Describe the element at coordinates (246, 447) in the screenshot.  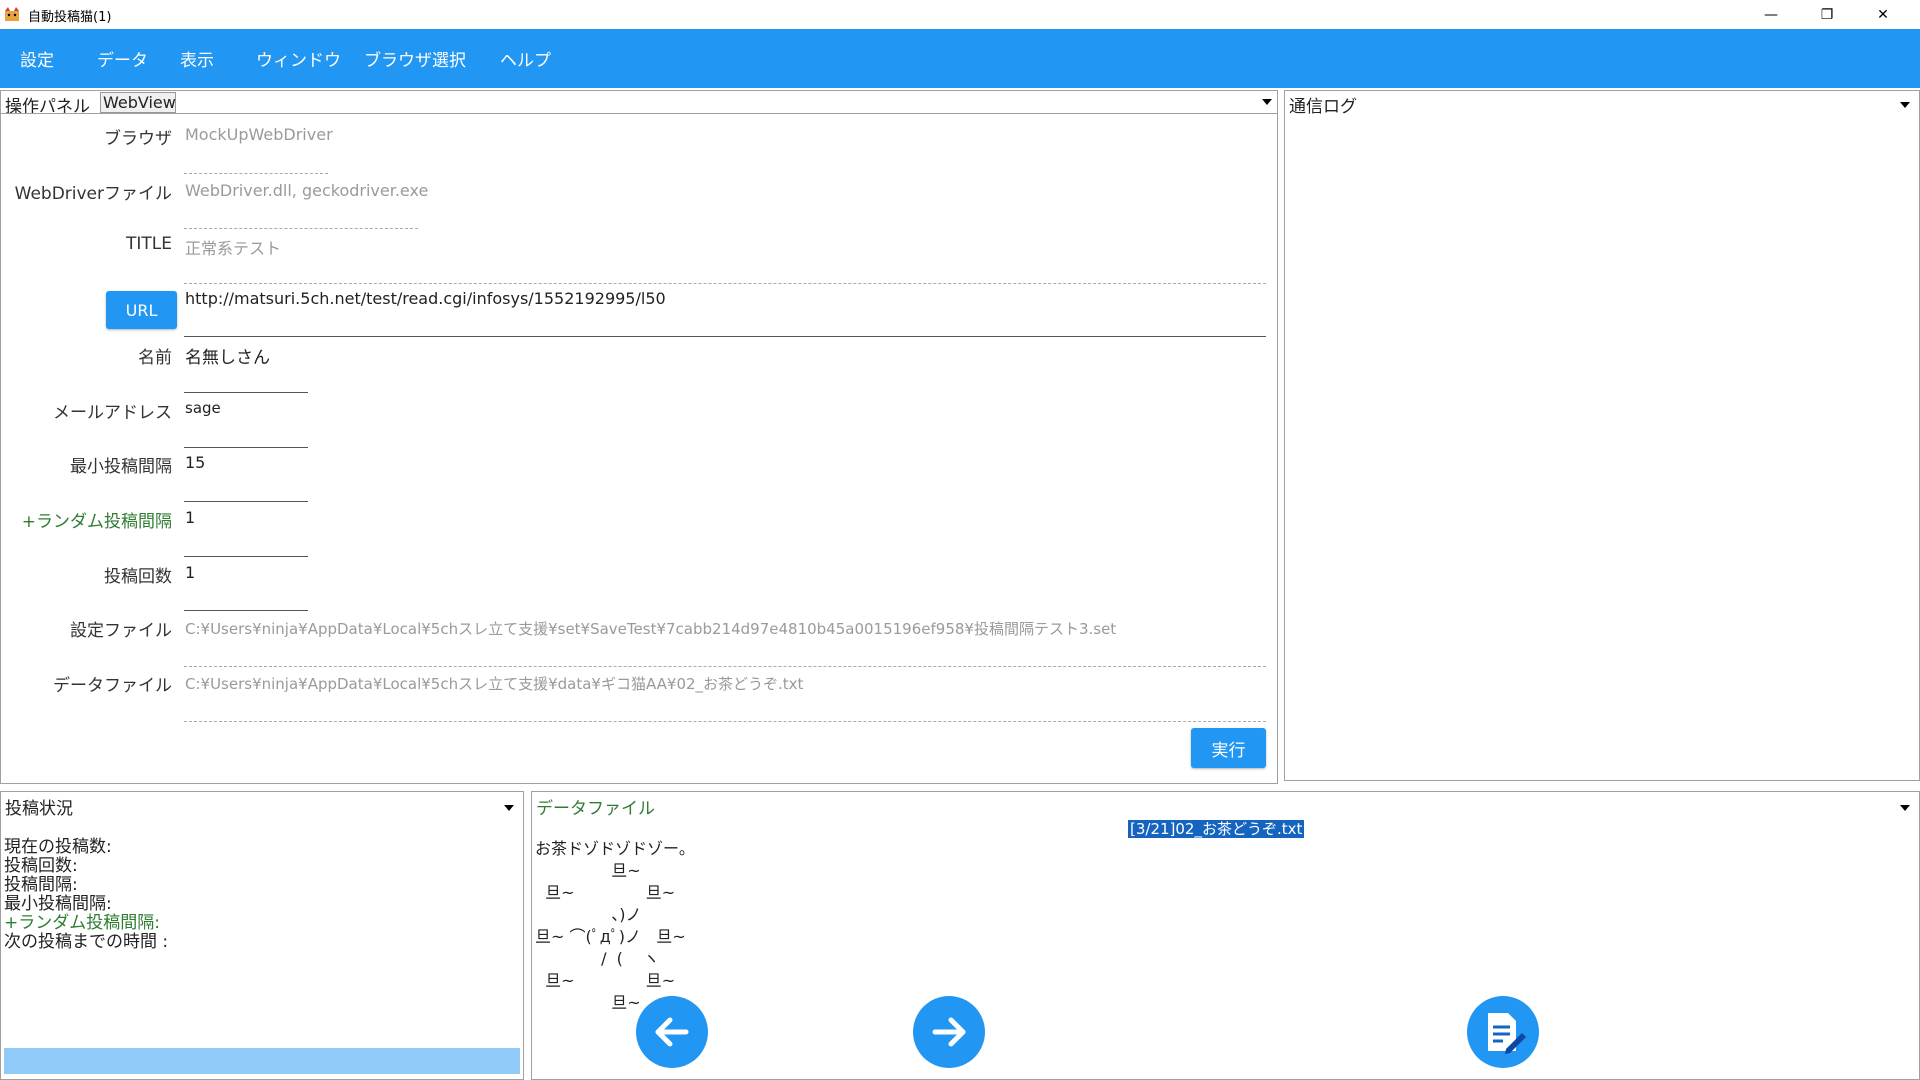
I see `email-underline` at that location.